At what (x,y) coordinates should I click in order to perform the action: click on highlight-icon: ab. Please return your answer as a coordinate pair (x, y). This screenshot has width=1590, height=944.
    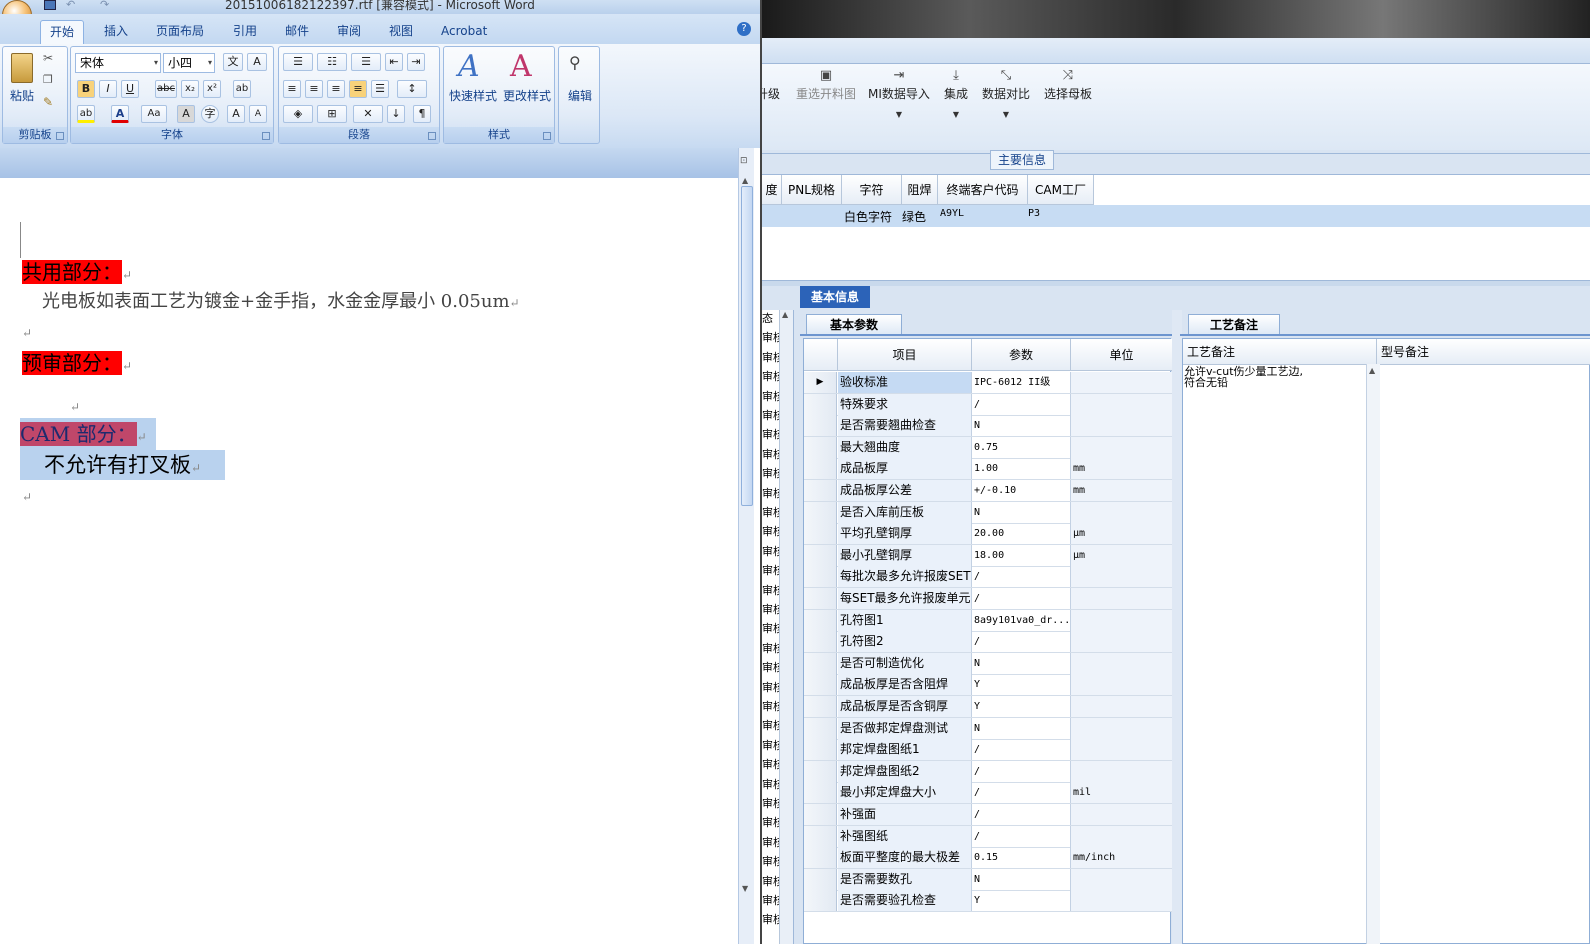
    Looking at the image, I should click on (86, 114).